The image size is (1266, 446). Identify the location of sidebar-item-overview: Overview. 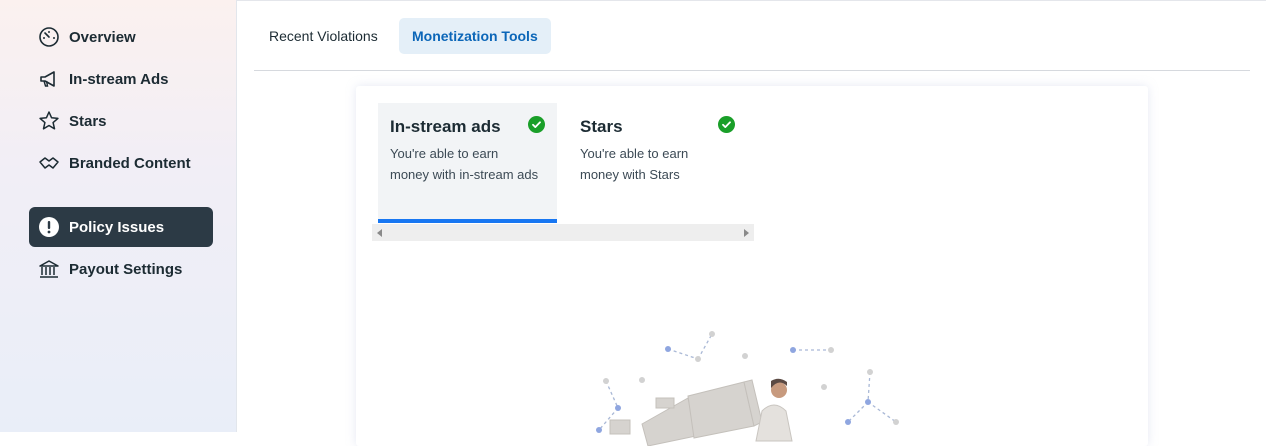
(121, 37).